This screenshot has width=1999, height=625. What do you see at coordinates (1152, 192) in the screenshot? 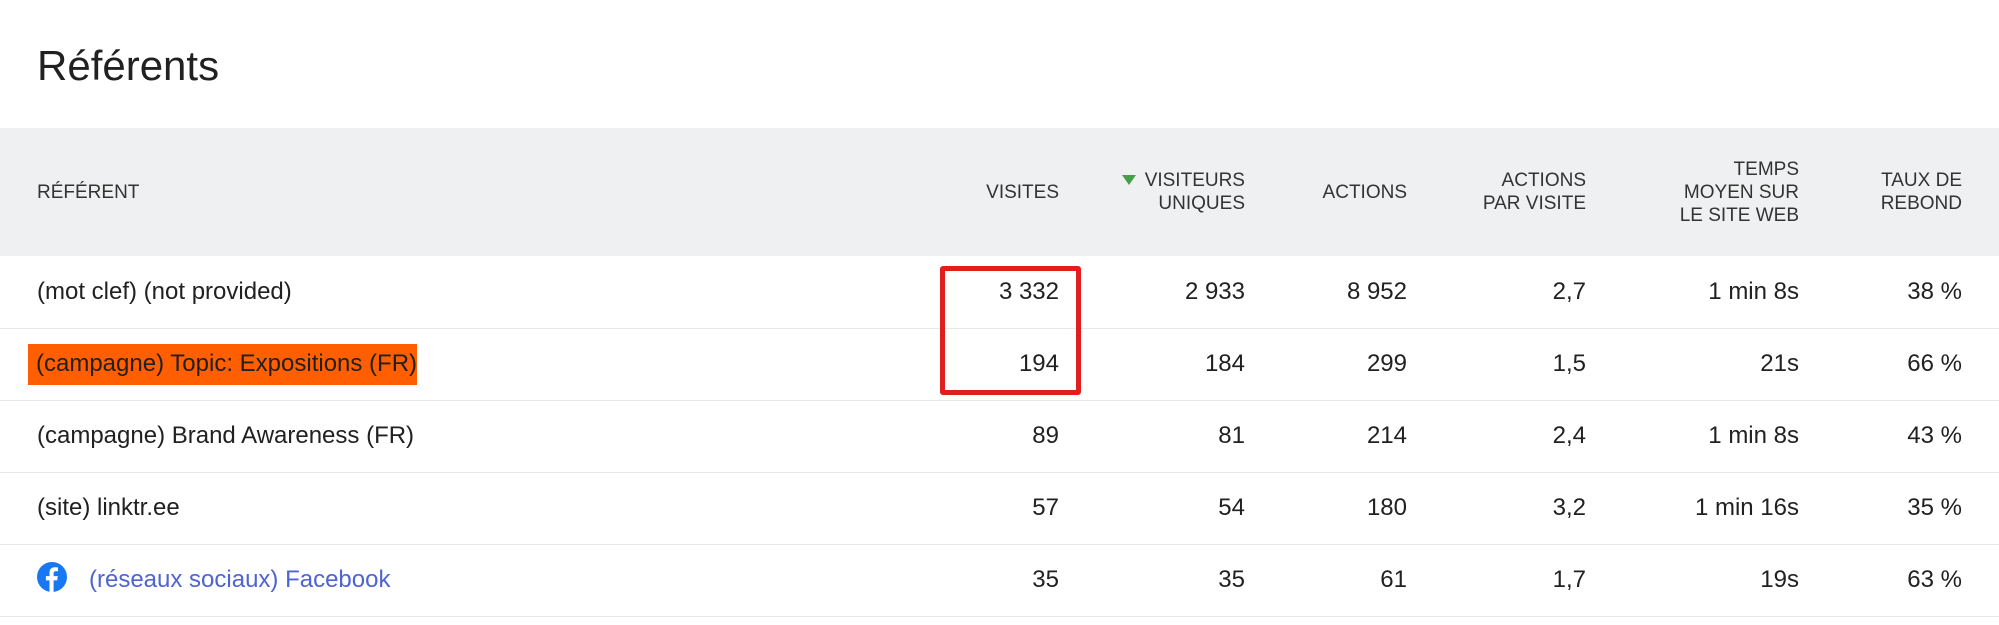
I see `column-header-unique-visitors: VISITEURS UNIQUES` at bounding box center [1152, 192].